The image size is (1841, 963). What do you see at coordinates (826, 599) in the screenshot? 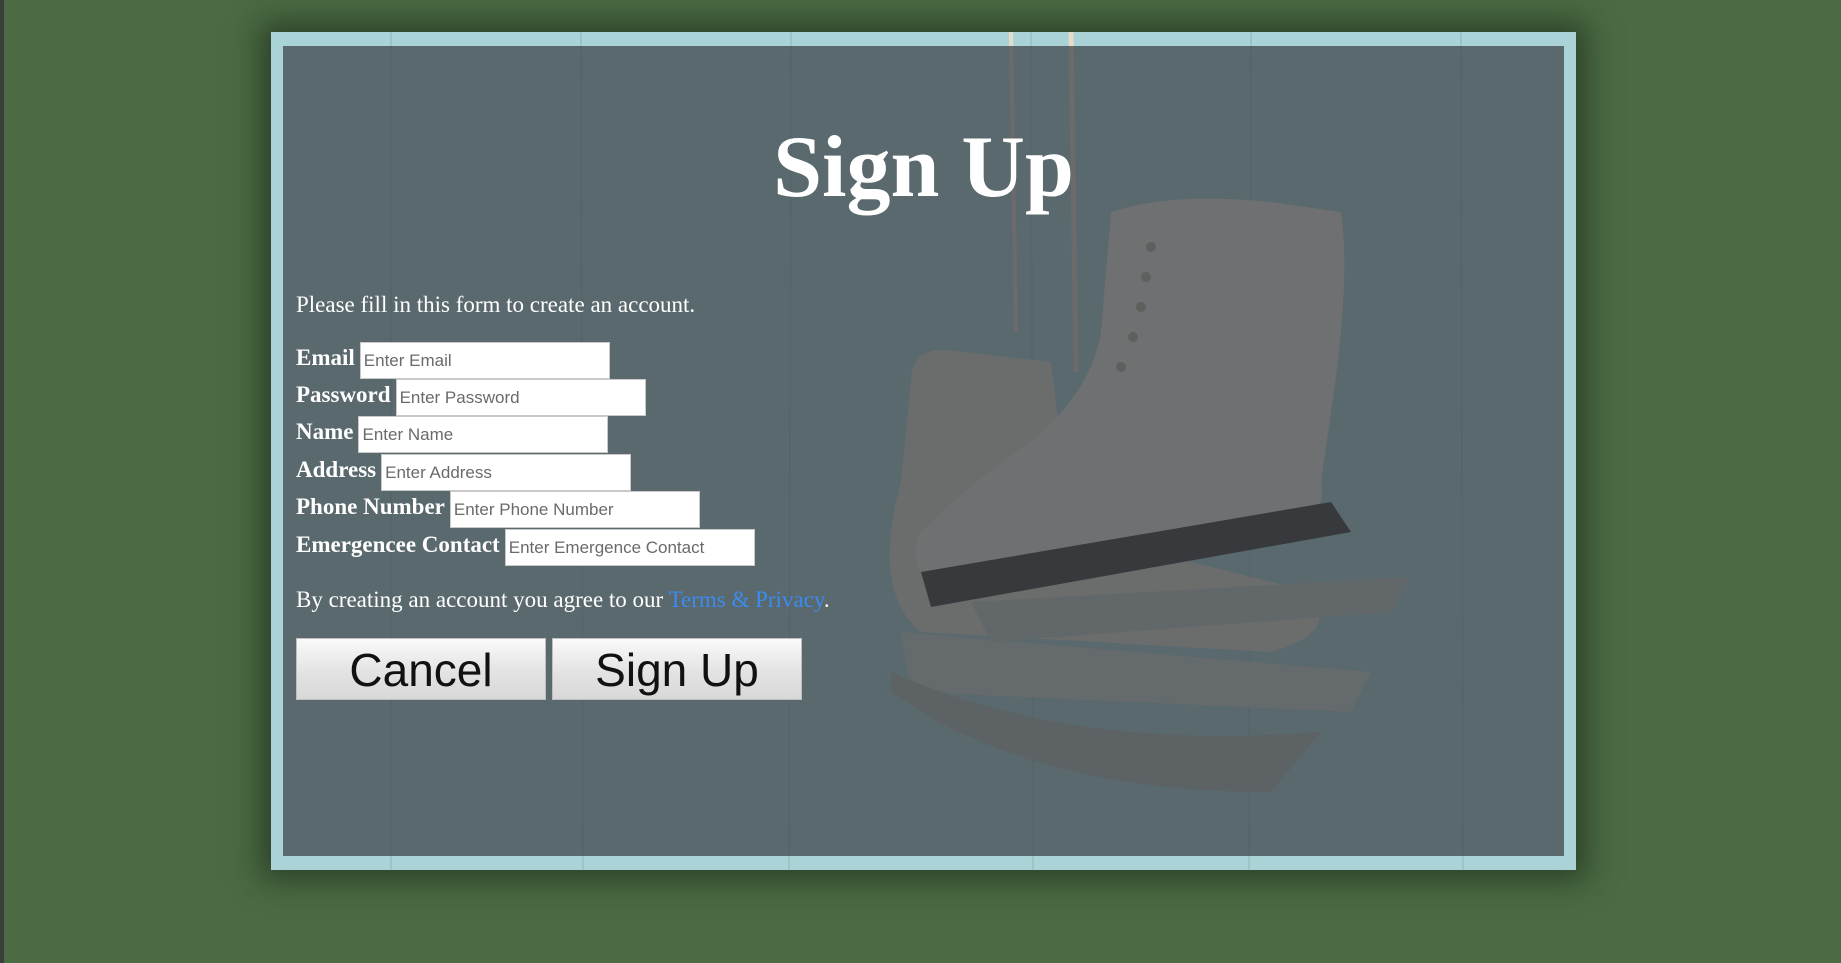
I see `terms-suffix: .` at bounding box center [826, 599].